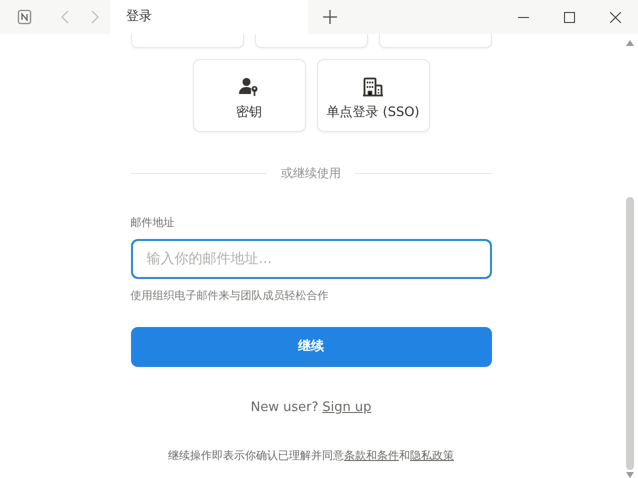  What do you see at coordinates (311, 347) in the screenshot?
I see `continue-button: 继续` at bounding box center [311, 347].